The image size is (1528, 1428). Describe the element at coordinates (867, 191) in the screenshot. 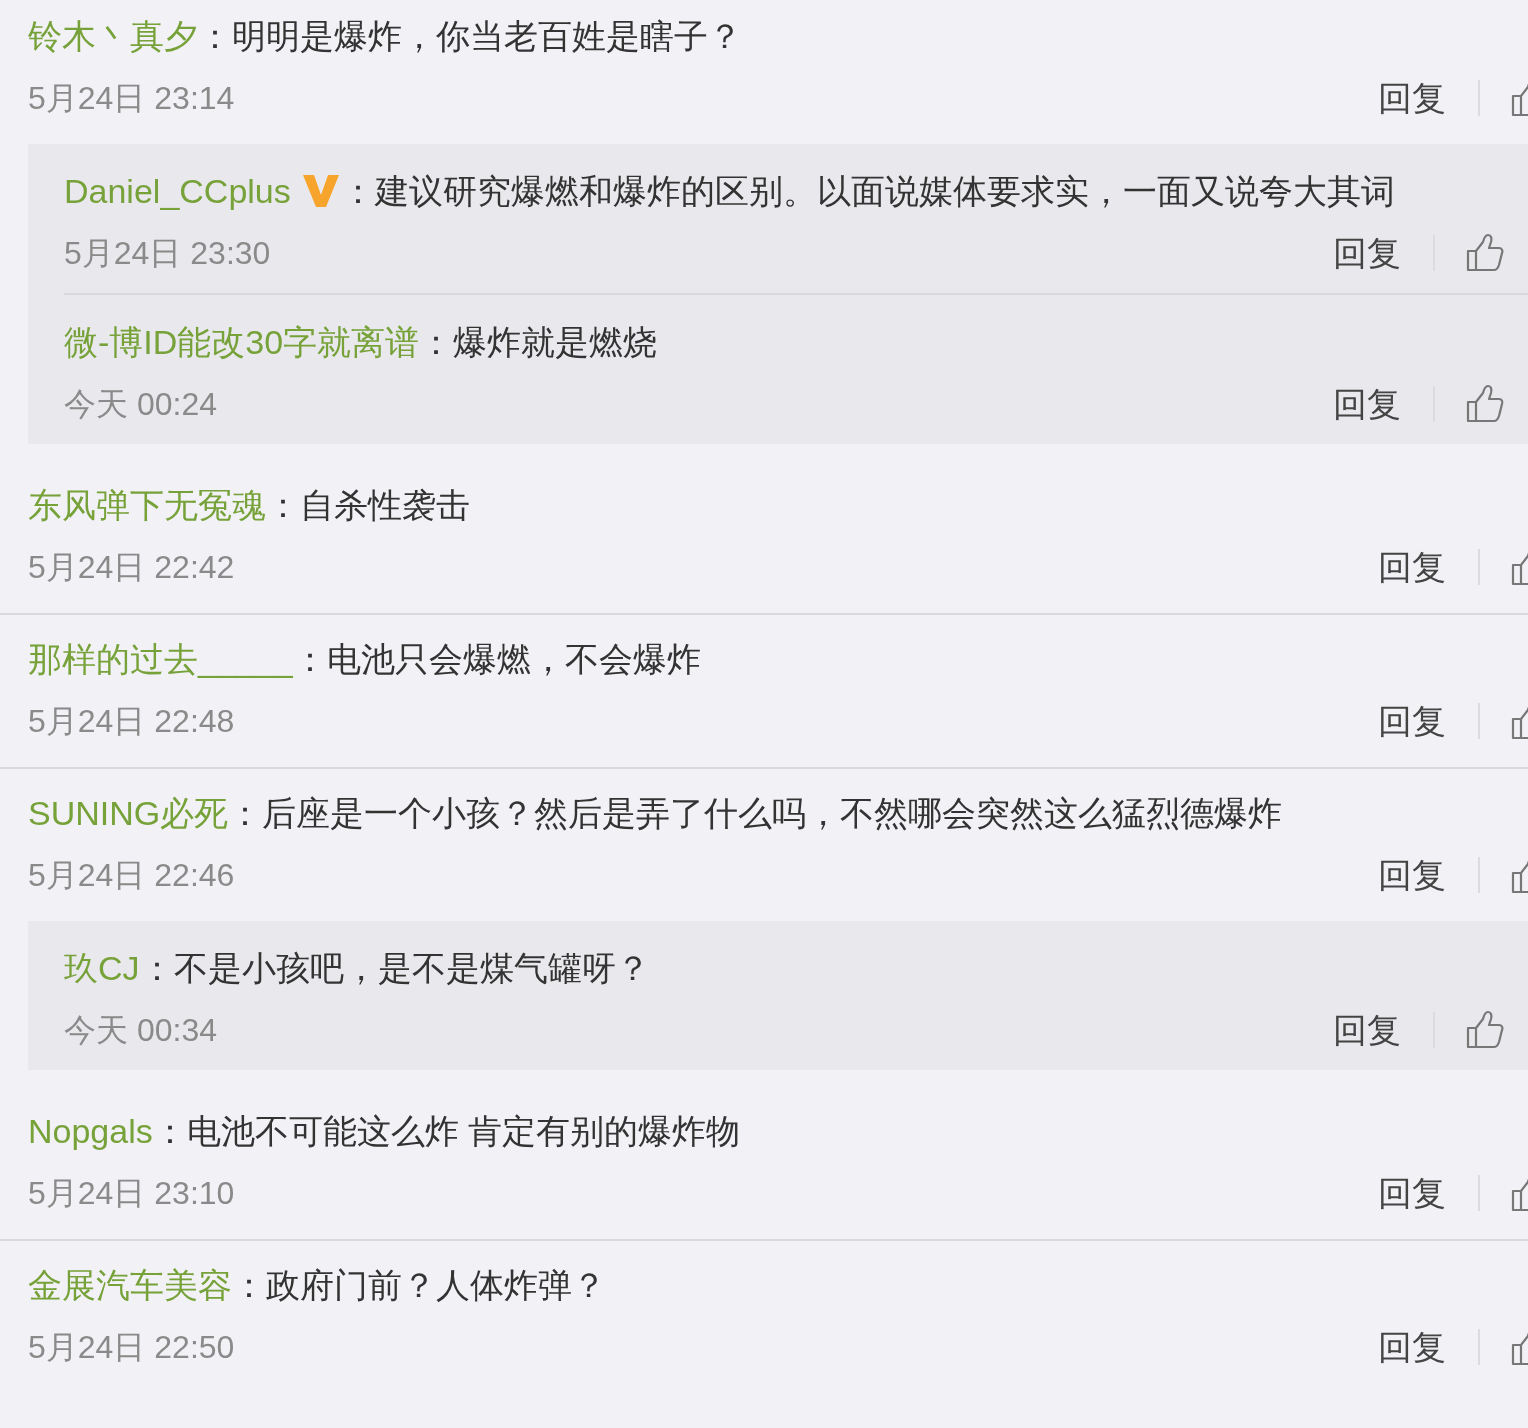

I see `comment-text: ：建议研究爆燃和爆炸的区别。以面说媒体要求实，一面又说夸大其词` at that location.